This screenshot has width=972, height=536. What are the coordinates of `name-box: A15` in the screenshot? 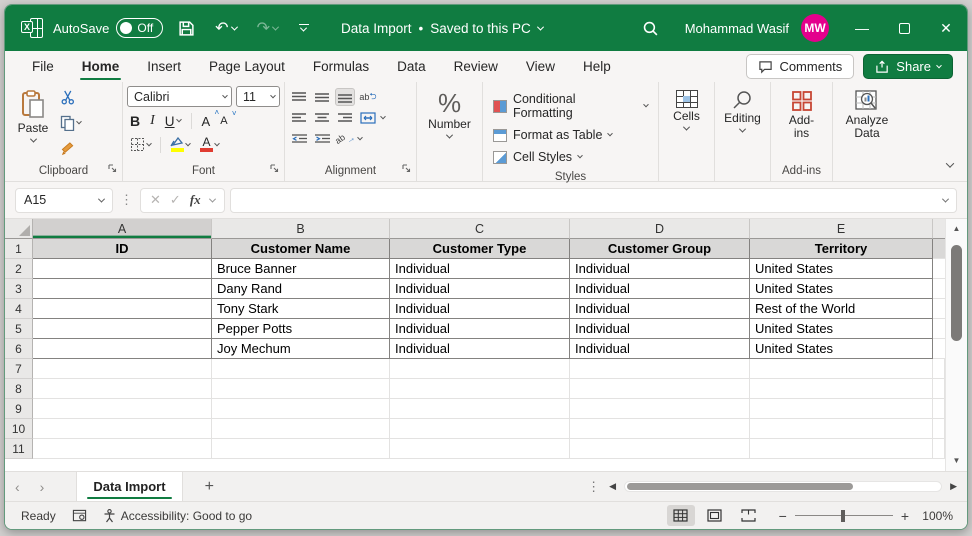 It's located at (64, 200).